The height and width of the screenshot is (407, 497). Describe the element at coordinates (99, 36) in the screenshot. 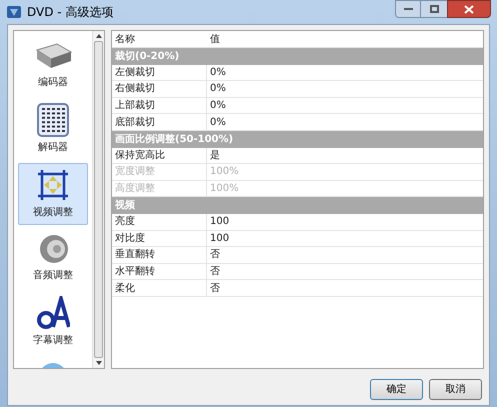

I see `scroll-up-icon` at that location.